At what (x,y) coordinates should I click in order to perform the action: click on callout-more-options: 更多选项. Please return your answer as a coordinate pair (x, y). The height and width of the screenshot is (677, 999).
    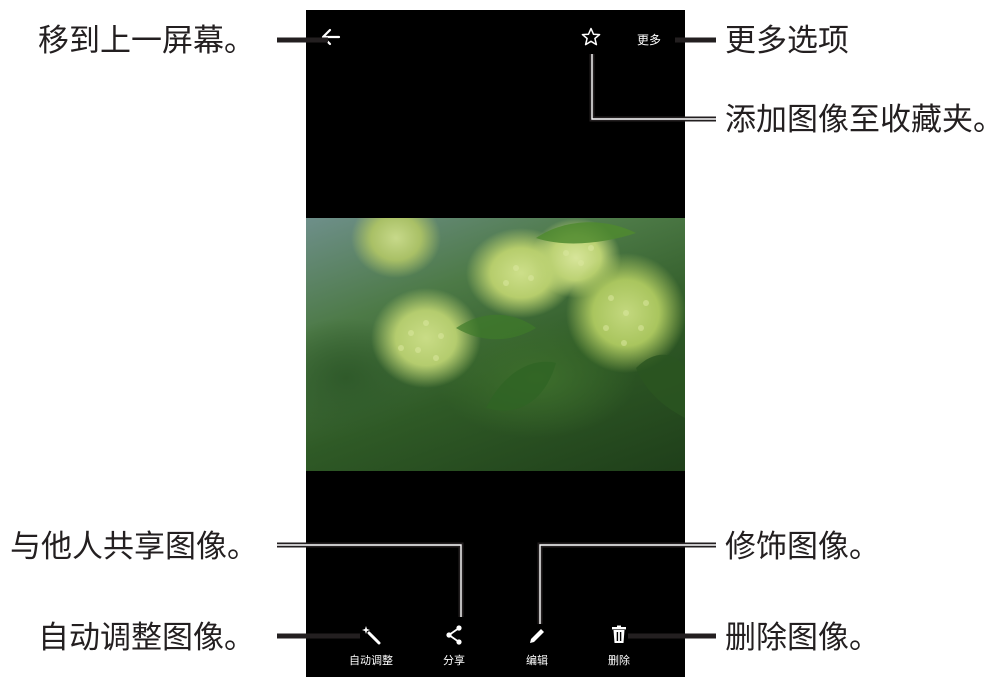
    Looking at the image, I should click on (787, 41).